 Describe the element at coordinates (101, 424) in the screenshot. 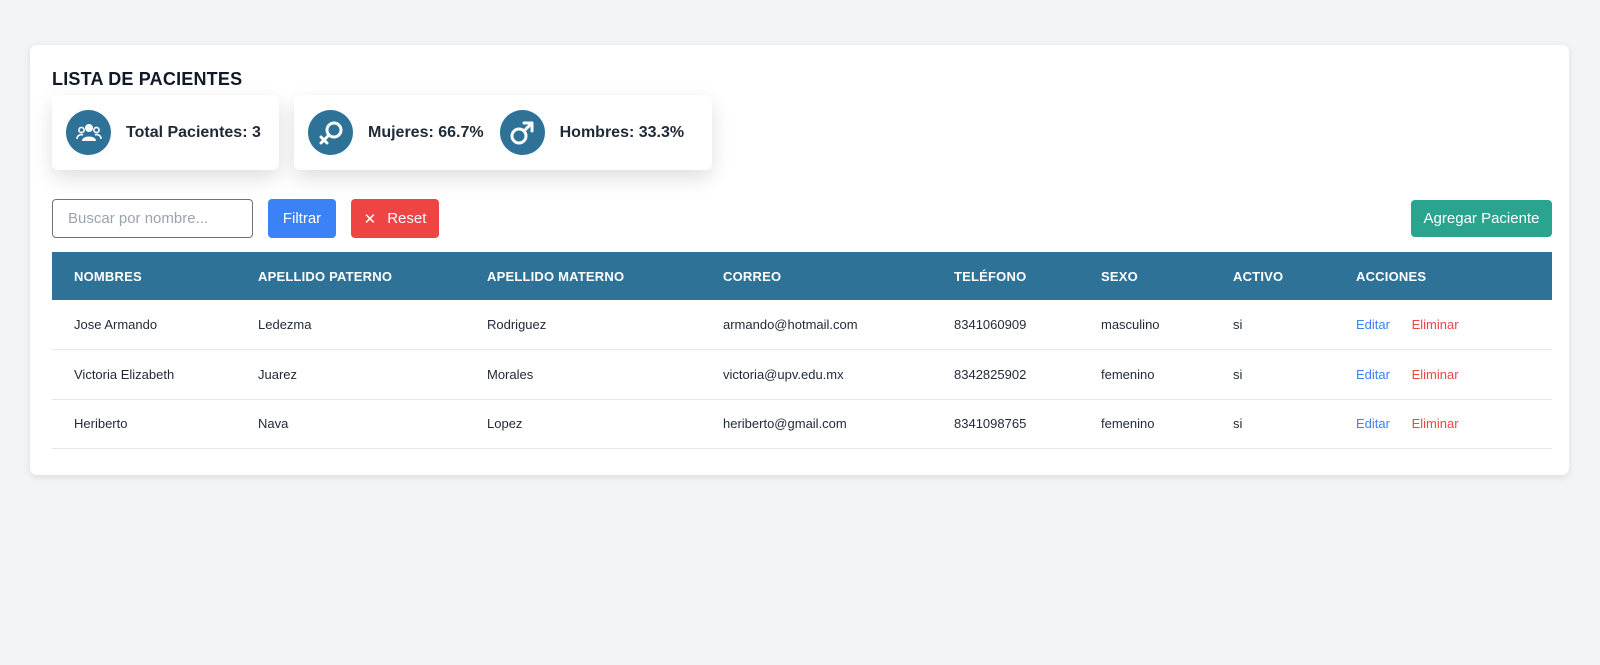

I see `cell-nombres: Heriberto` at that location.